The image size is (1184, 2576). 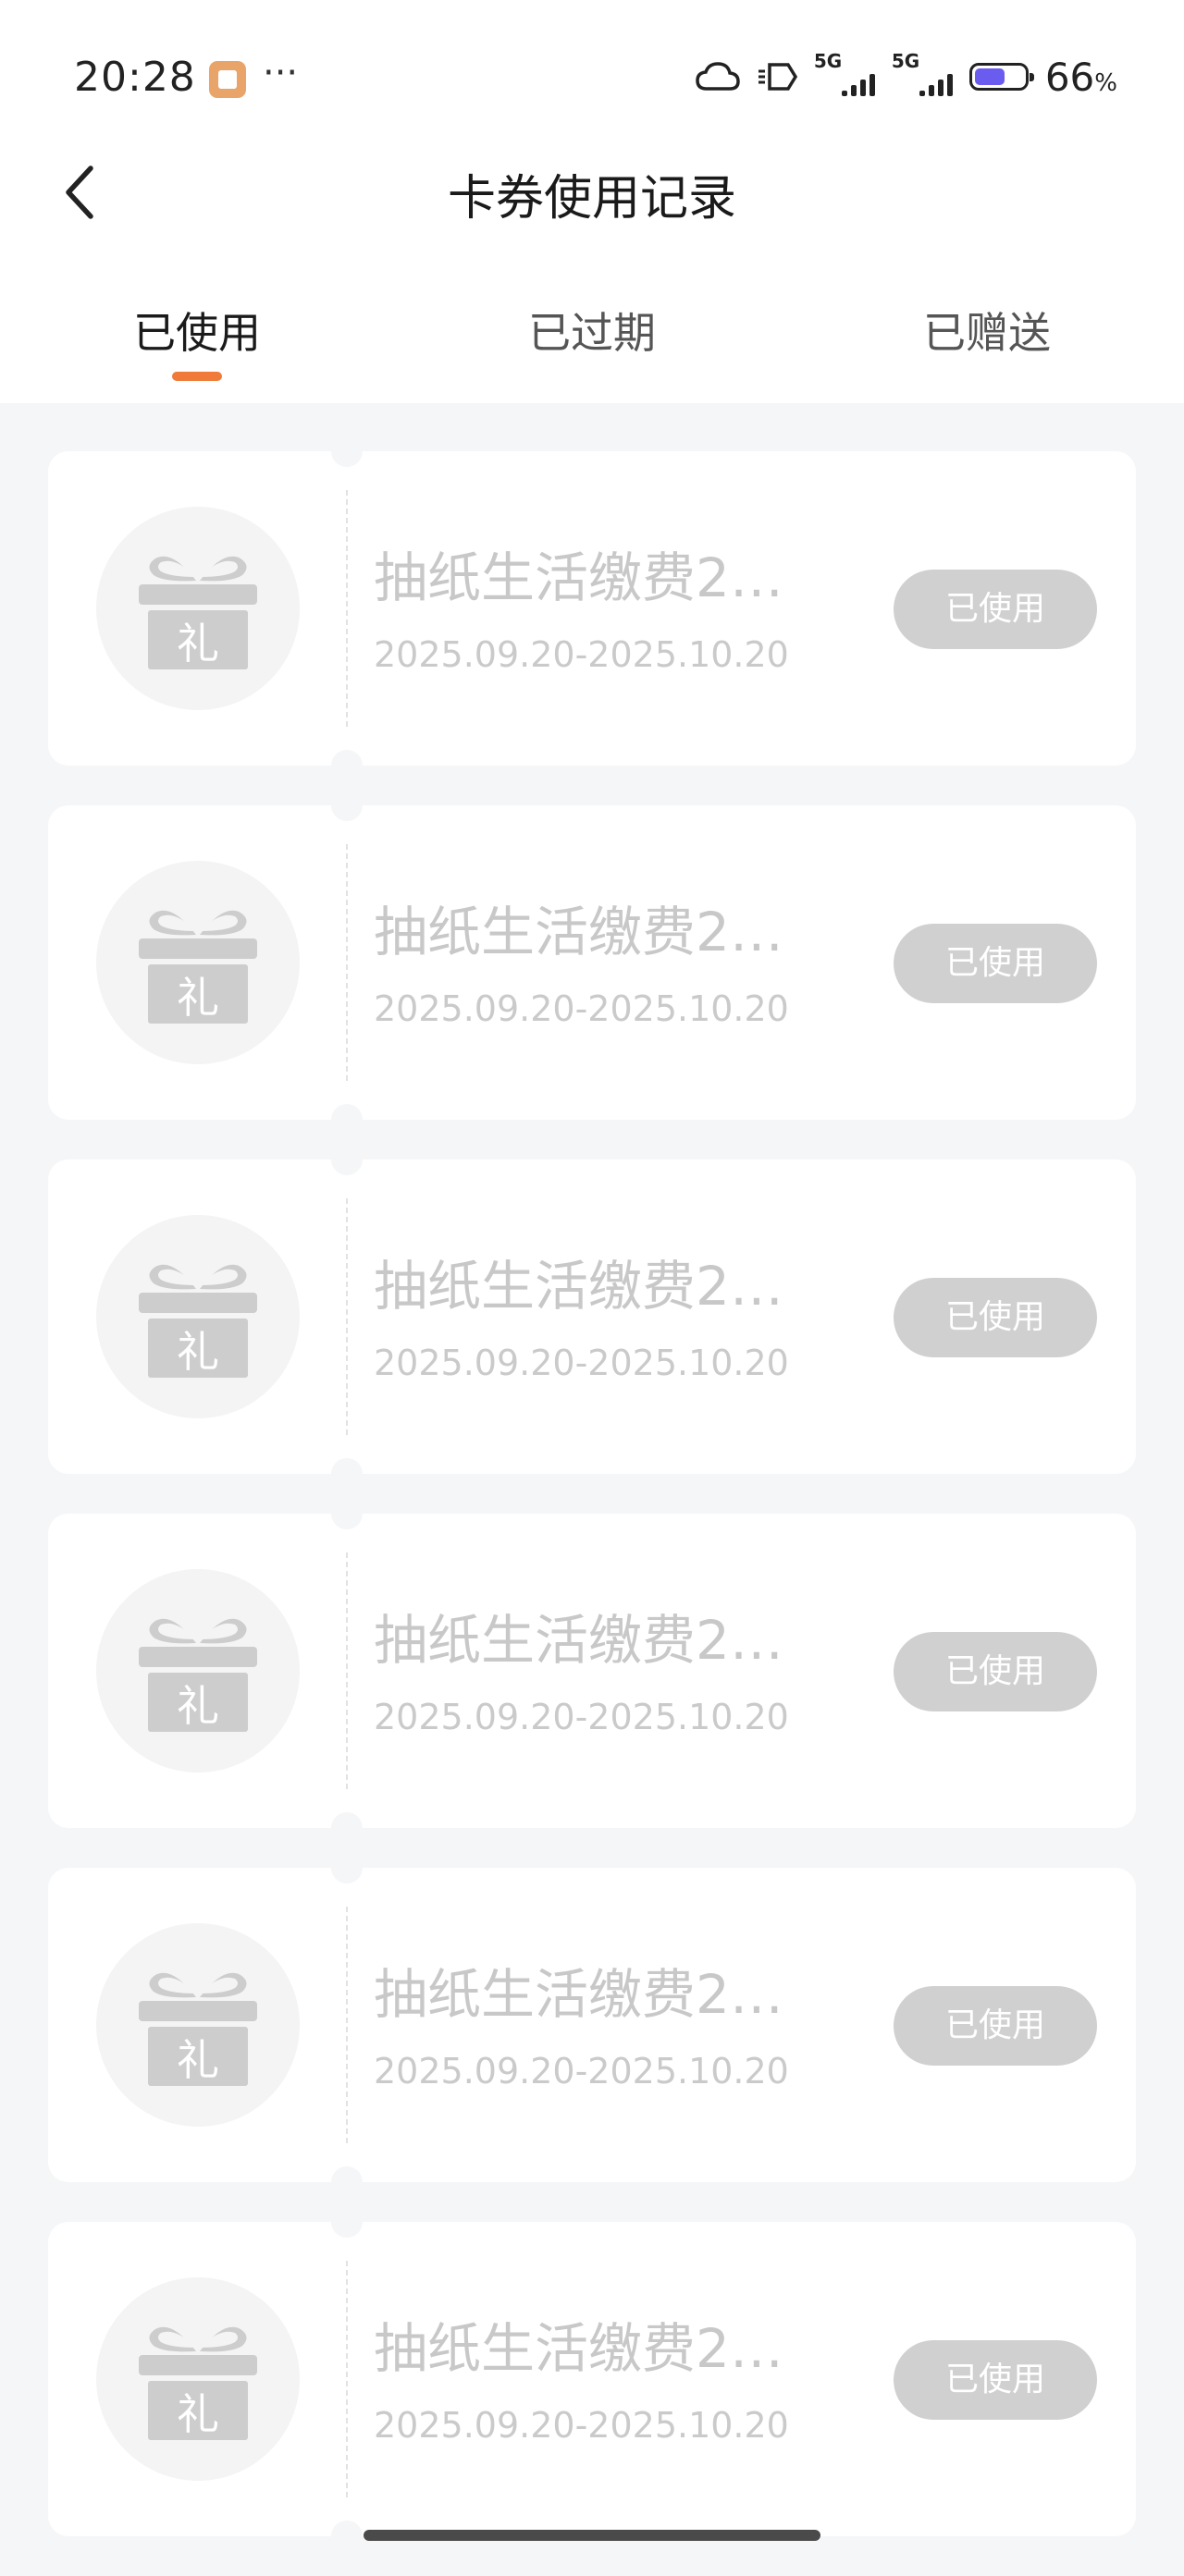 What do you see at coordinates (228, 79) in the screenshot?
I see `app-notification-icon` at bounding box center [228, 79].